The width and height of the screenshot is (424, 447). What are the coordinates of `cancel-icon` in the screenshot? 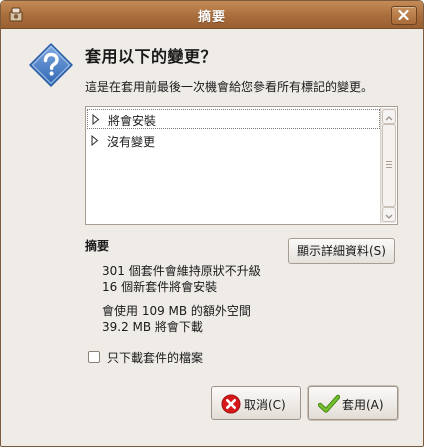 It's located at (231, 404).